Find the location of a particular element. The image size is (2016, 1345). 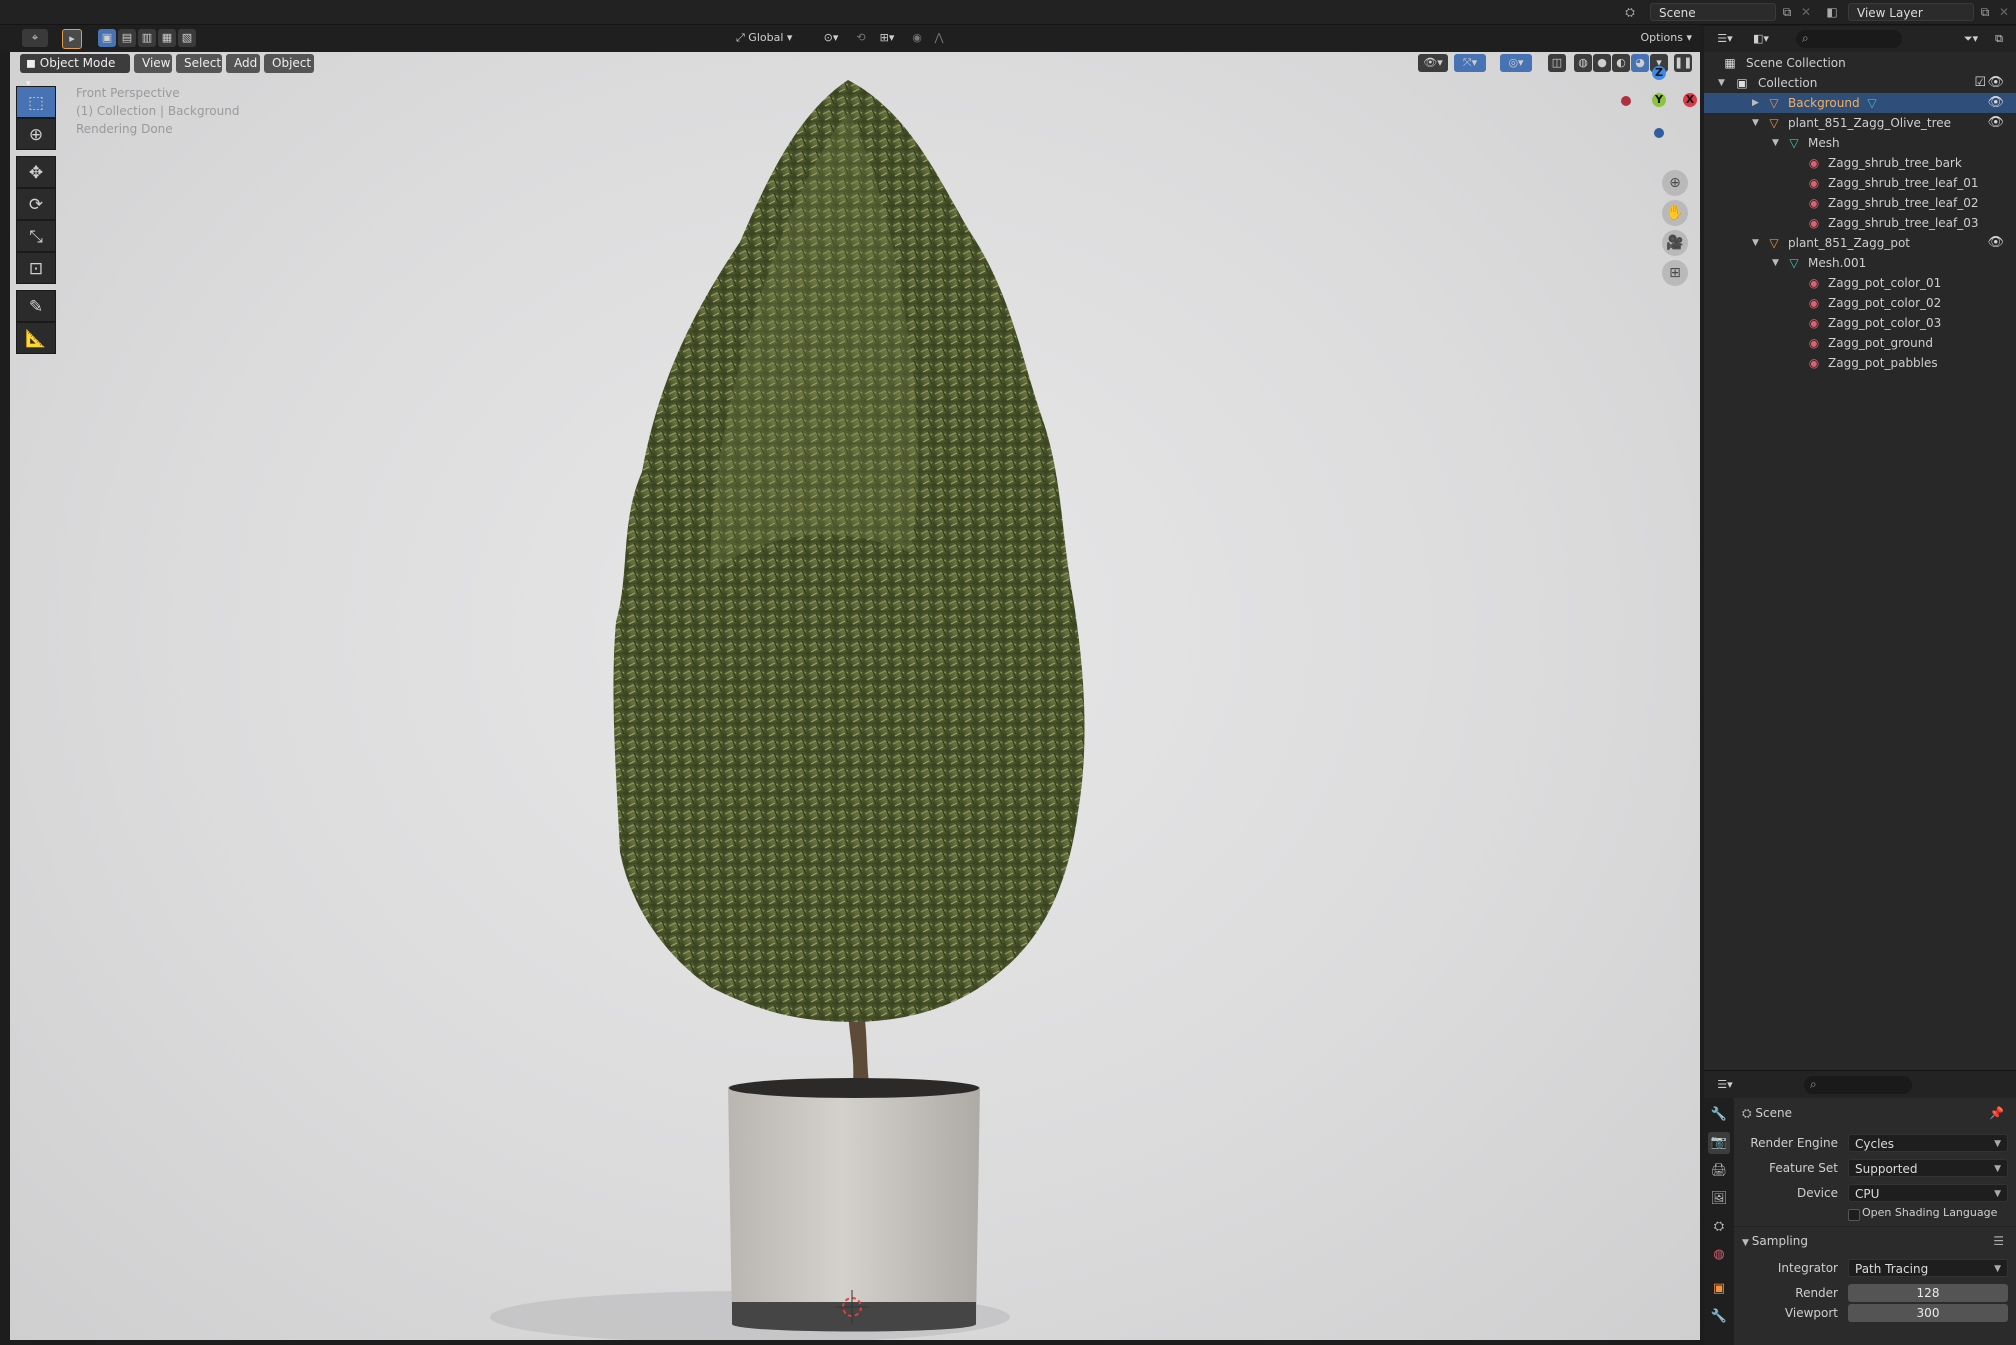

cursor-tool-icon: ⊕ is located at coordinates (36, 134).